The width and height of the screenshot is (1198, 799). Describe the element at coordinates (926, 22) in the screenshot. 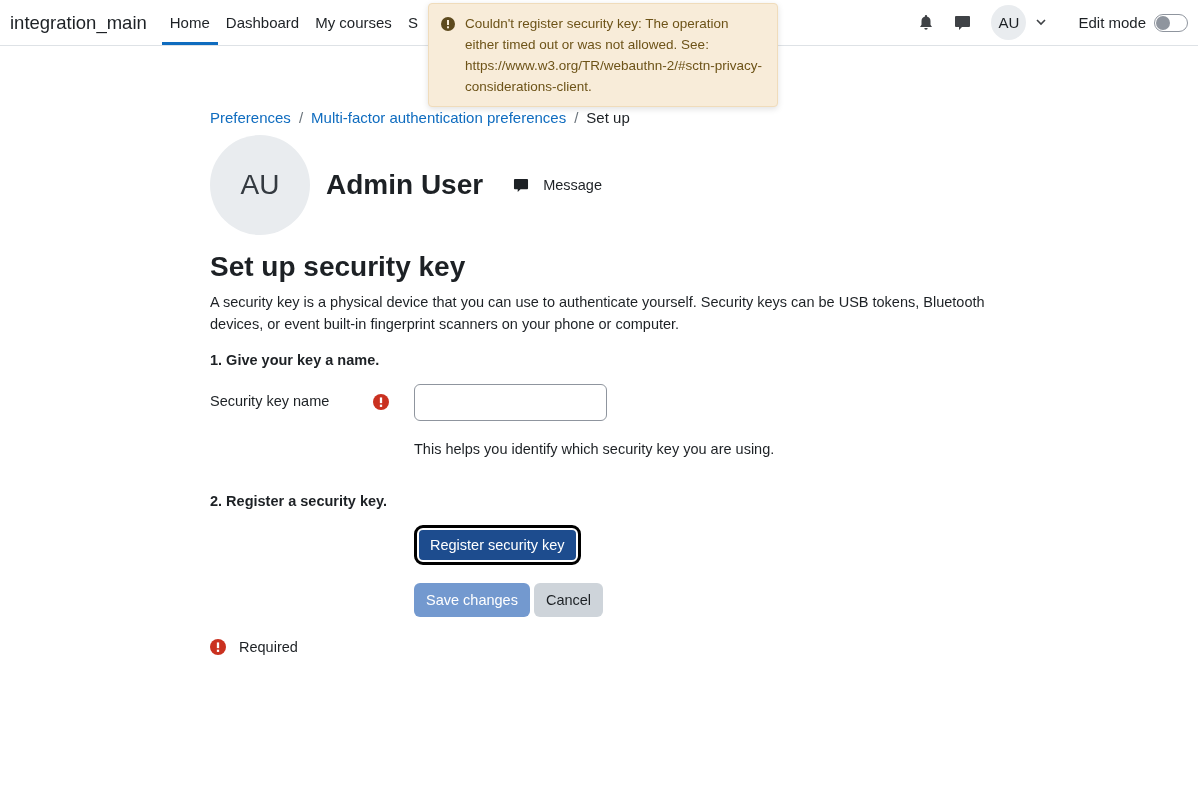

I see `bell-icon` at that location.